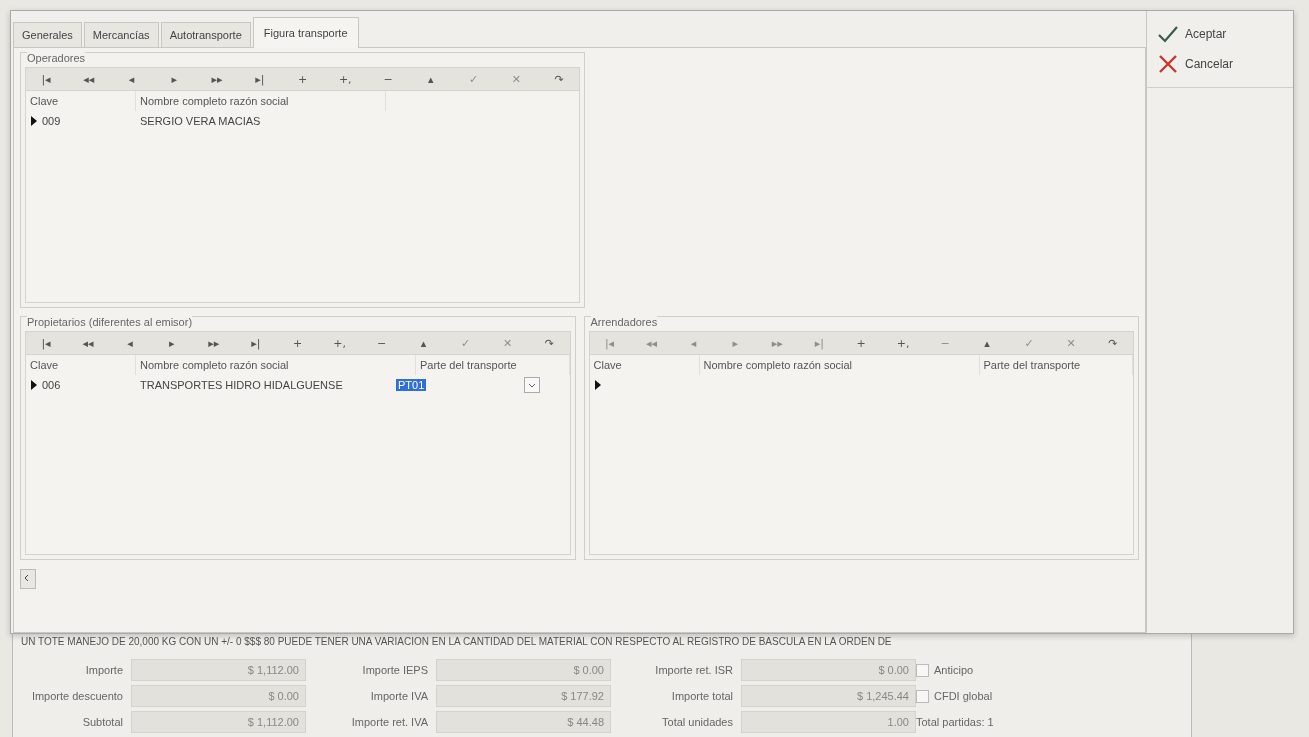 The height and width of the screenshot is (737, 1309). What do you see at coordinates (47, 34) in the screenshot?
I see `tab: Generales` at bounding box center [47, 34].